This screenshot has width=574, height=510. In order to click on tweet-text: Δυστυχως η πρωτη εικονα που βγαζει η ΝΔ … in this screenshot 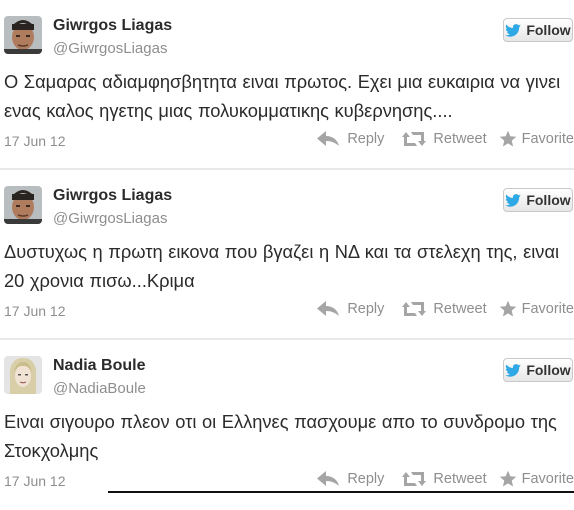, I will do `click(282, 266)`.